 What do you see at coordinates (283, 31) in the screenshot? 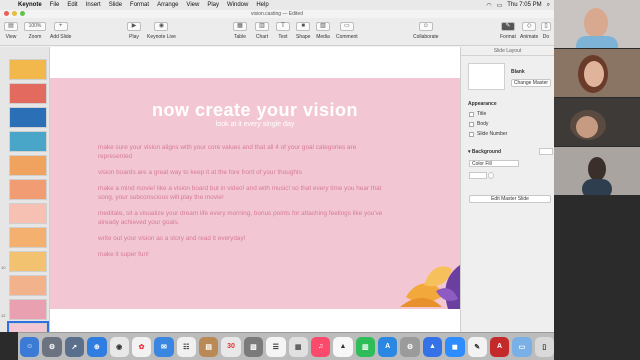
I see `text-button: T Text` at bounding box center [283, 31].